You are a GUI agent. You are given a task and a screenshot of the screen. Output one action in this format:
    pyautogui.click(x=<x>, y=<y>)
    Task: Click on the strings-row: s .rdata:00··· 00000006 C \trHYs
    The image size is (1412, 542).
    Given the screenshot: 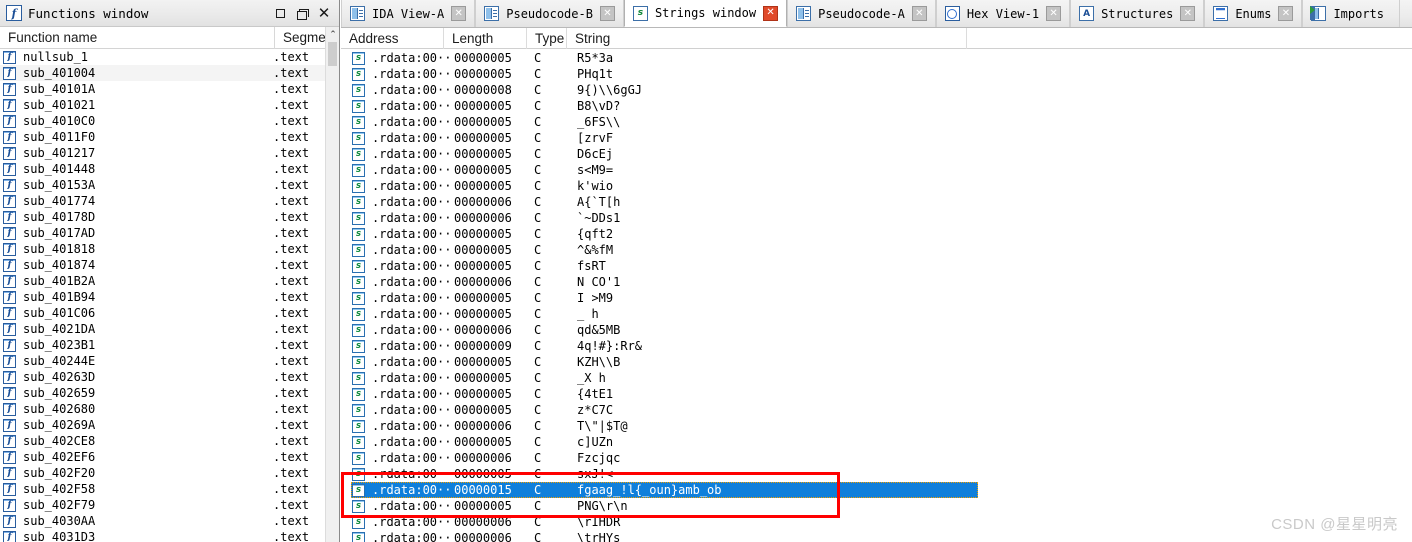 What is the action you would take?
    pyautogui.click(x=876, y=536)
    